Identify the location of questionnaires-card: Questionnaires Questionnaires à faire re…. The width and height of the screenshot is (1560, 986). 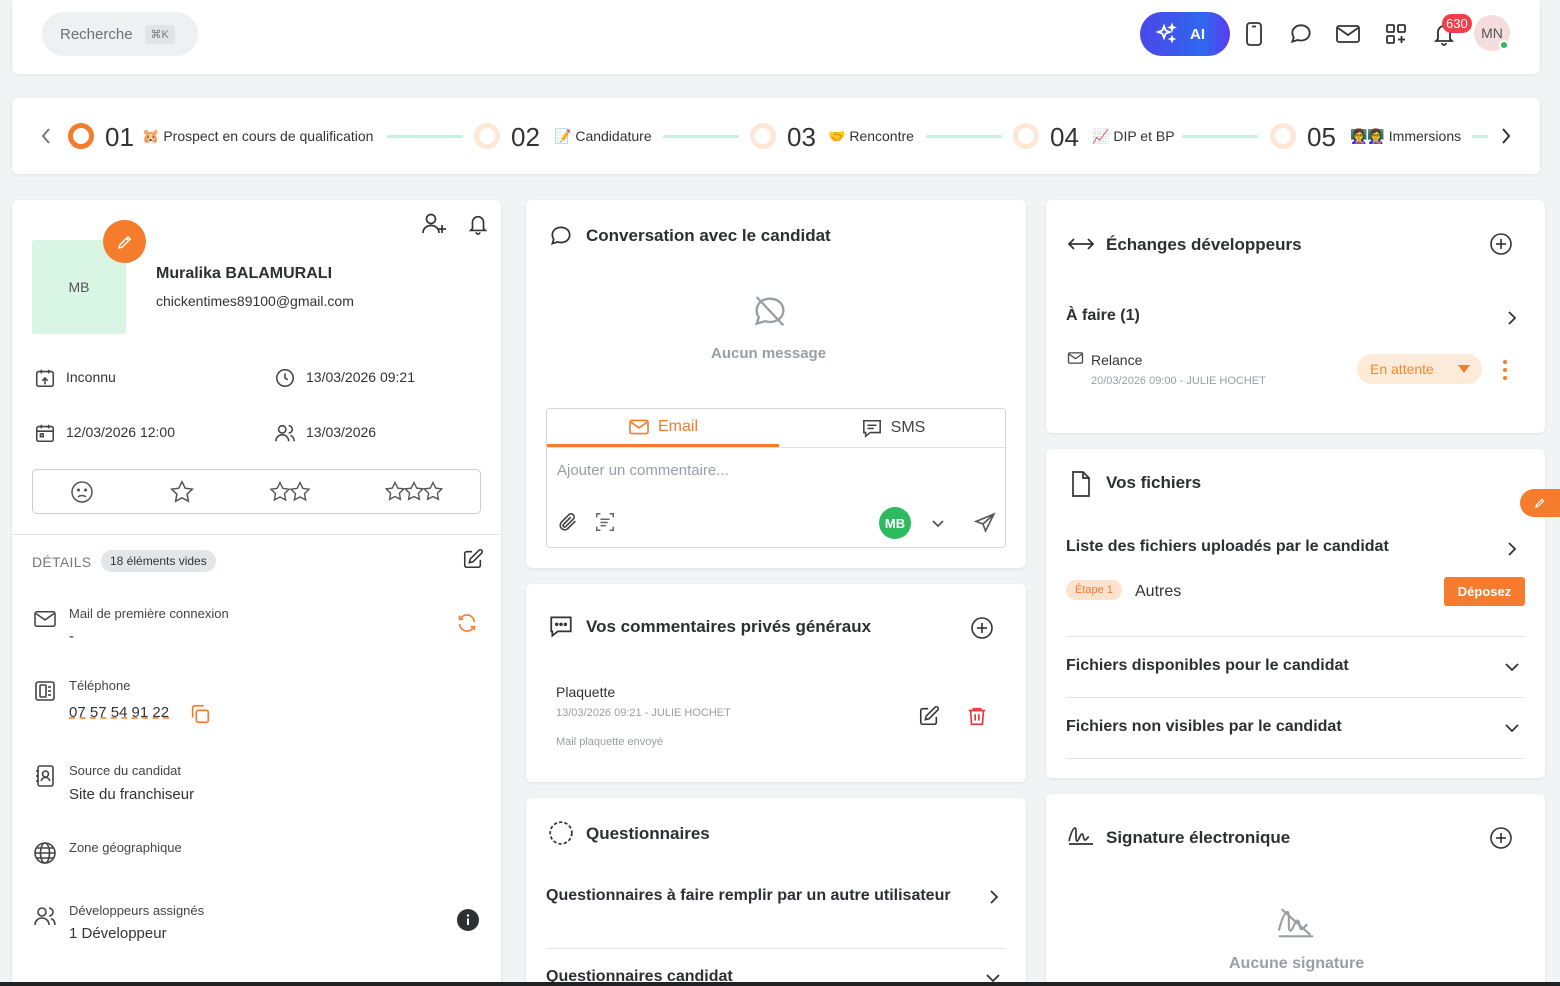
(776, 892).